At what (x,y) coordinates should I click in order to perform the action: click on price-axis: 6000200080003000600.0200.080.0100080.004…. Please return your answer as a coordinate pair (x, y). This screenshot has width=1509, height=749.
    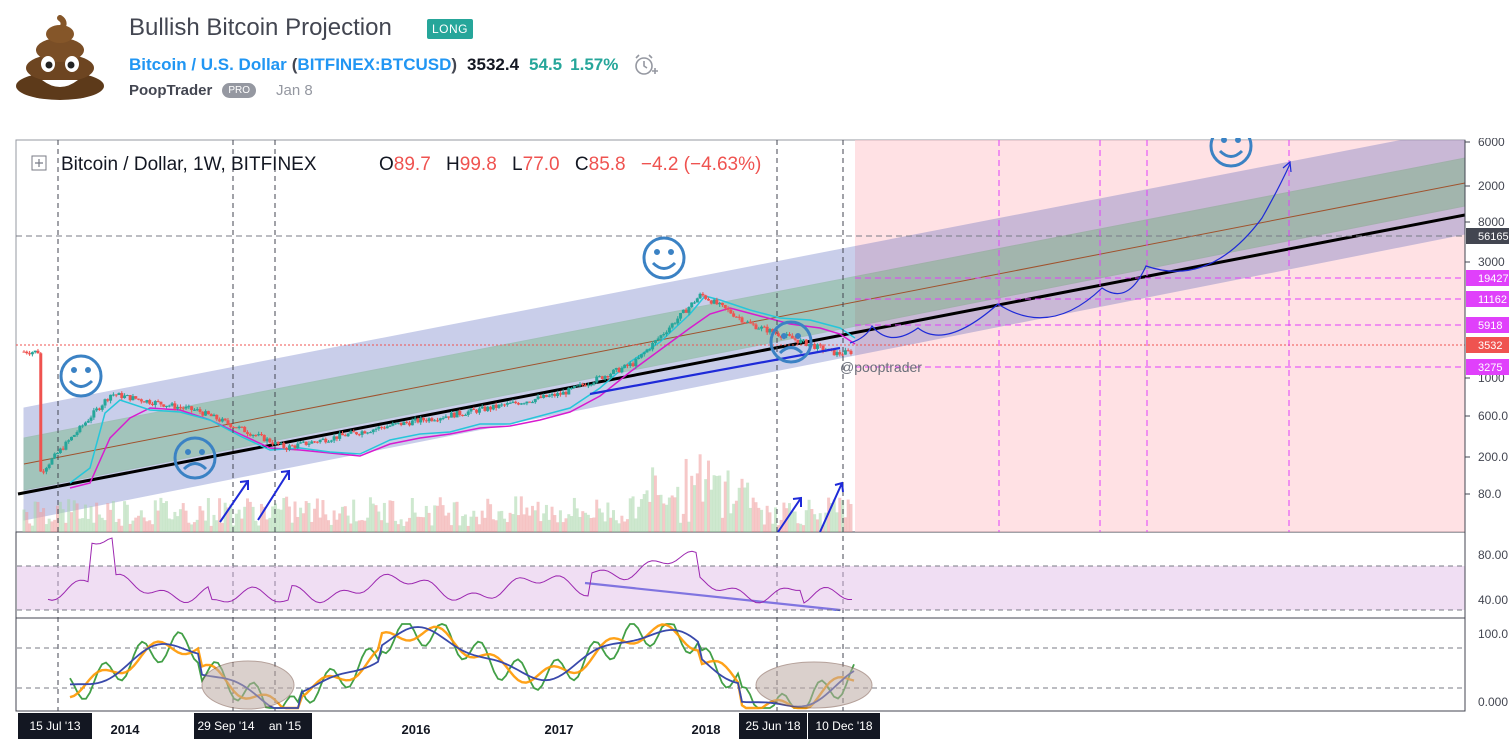
    Looking at the image, I should click on (1486, 423).